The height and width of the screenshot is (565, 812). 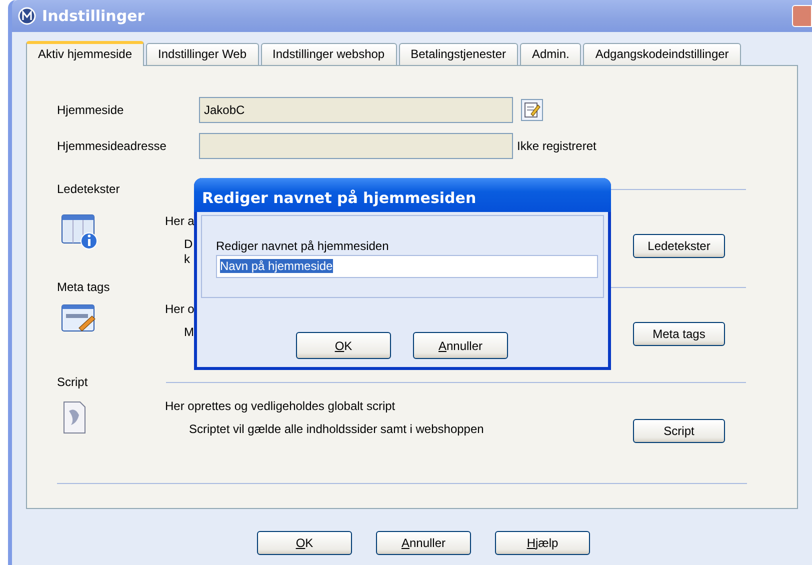 What do you see at coordinates (551, 54) in the screenshot?
I see `tab: Admin.` at bounding box center [551, 54].